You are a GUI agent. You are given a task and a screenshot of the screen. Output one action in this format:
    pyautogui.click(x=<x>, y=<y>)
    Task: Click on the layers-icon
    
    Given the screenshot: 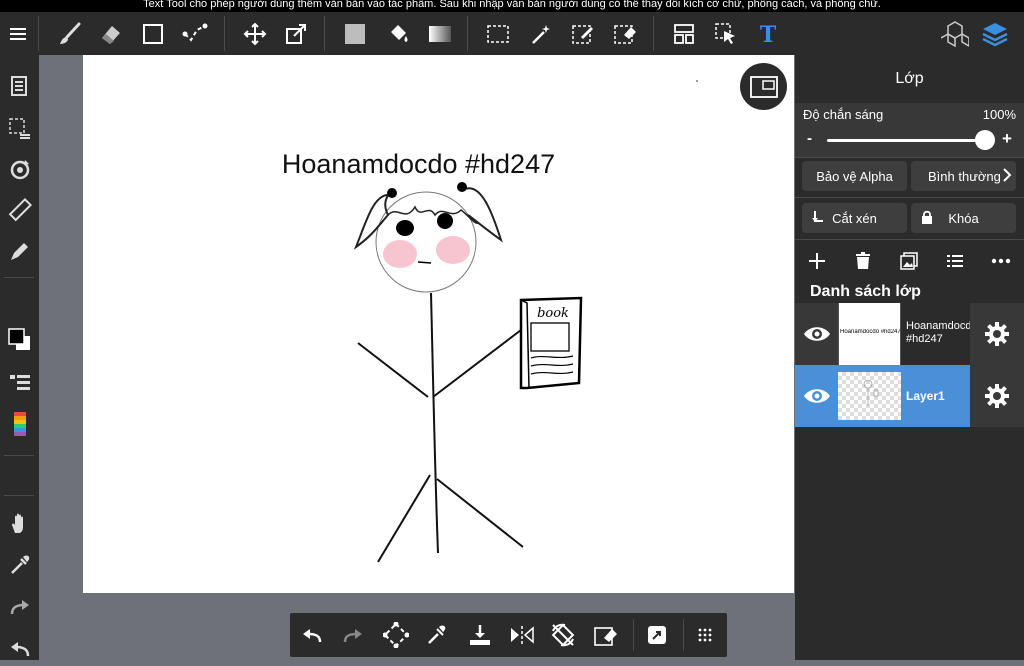 What is the action you would take?
    pyautogui.click(x=995, y=33)
    